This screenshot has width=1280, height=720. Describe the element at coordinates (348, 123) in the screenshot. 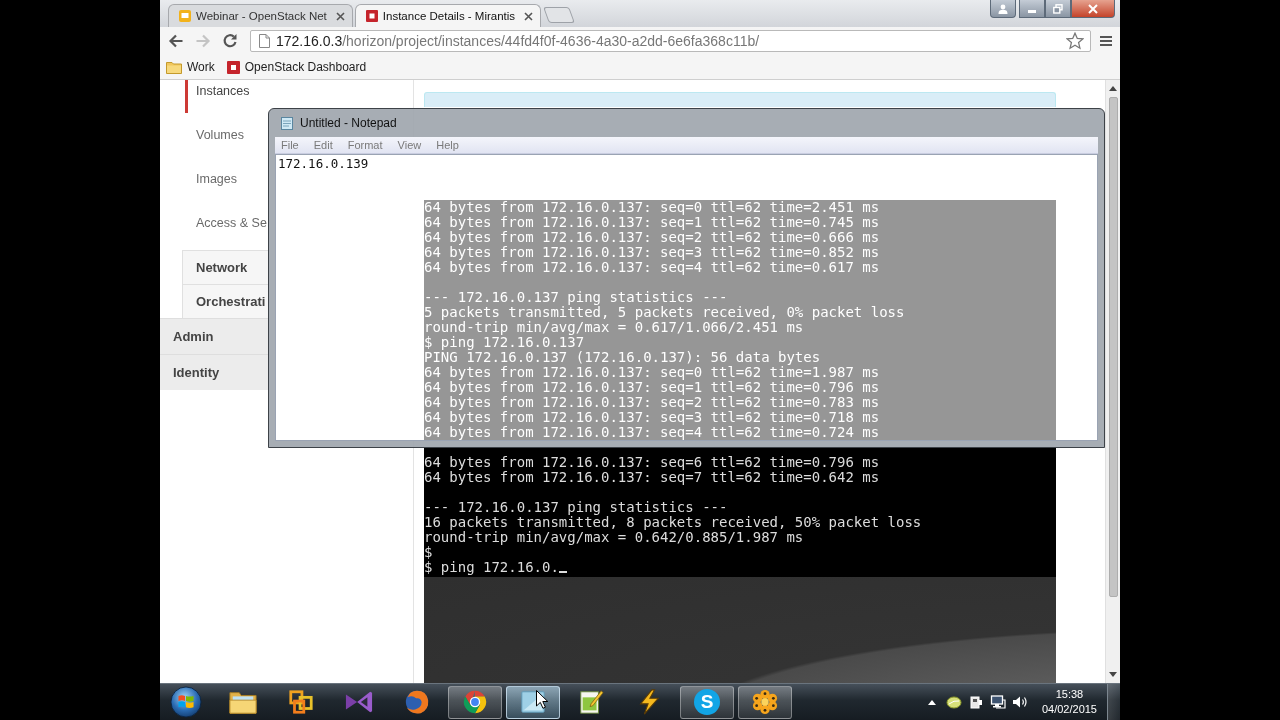

I see `window-title: Untitled - Notepad` at that location.